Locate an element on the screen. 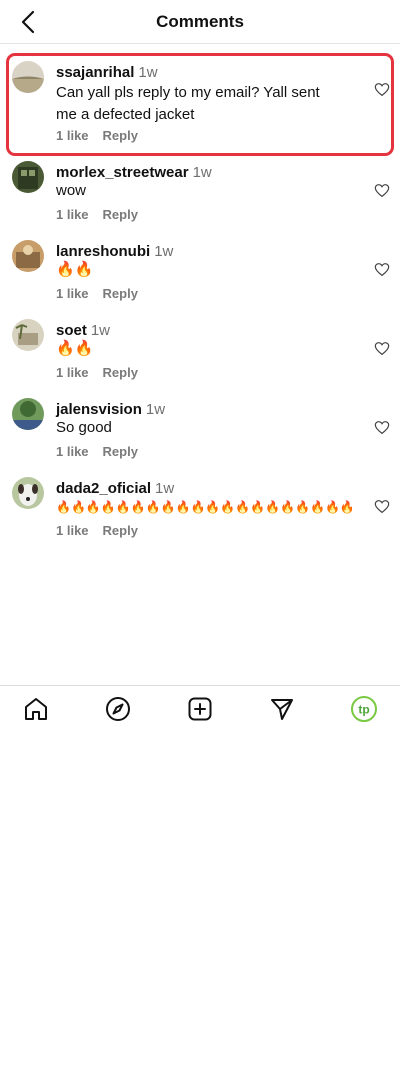  bottom-nav: tp is located at coordinates (200, 709).